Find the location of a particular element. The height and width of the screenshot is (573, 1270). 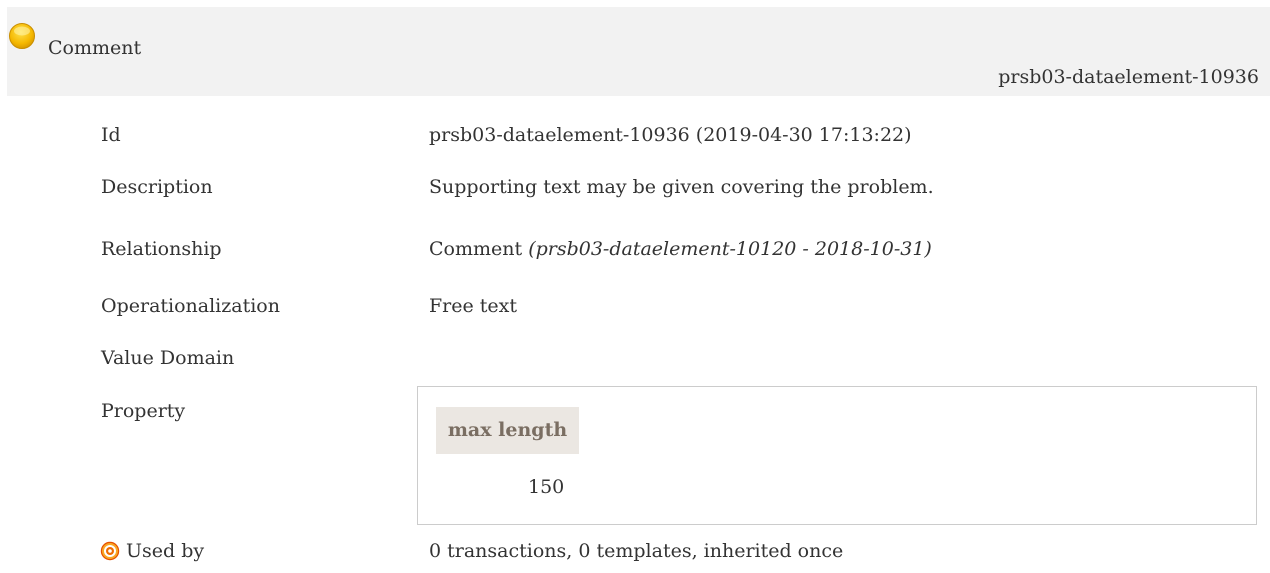

description-label: Description is located at coordinates (157, 187).